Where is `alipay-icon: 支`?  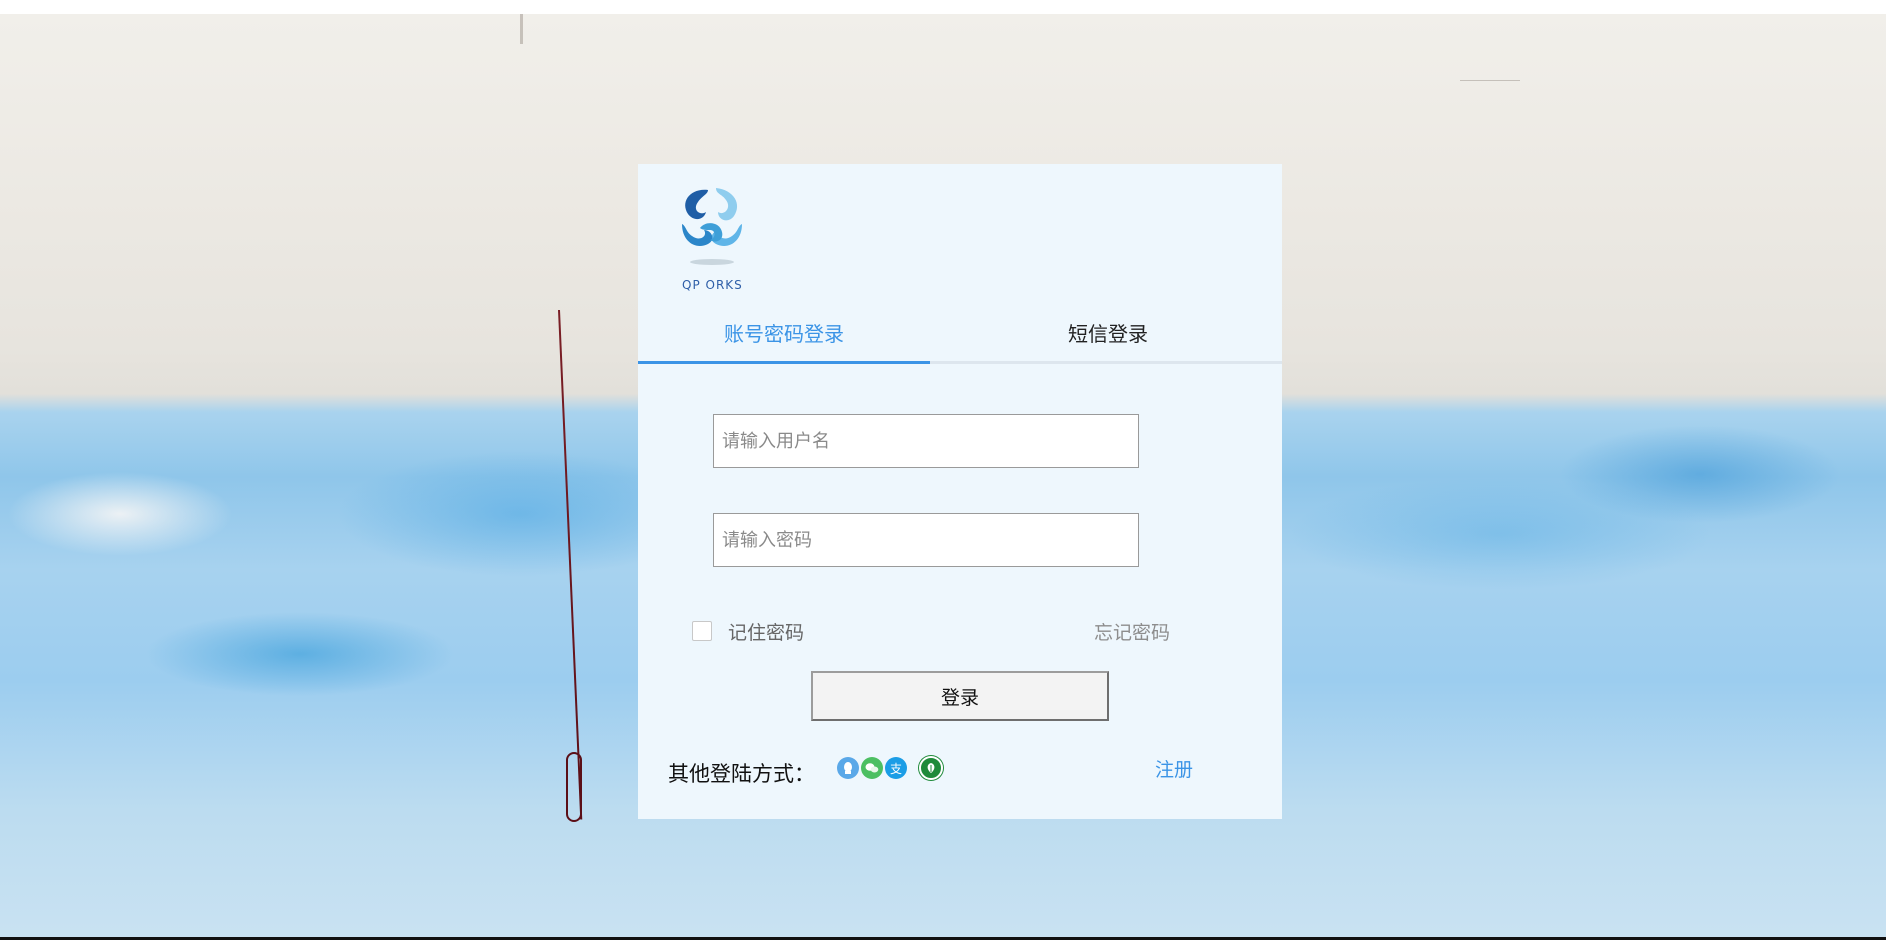 alipay-icon: 支 is located at coordinates (896, 768).